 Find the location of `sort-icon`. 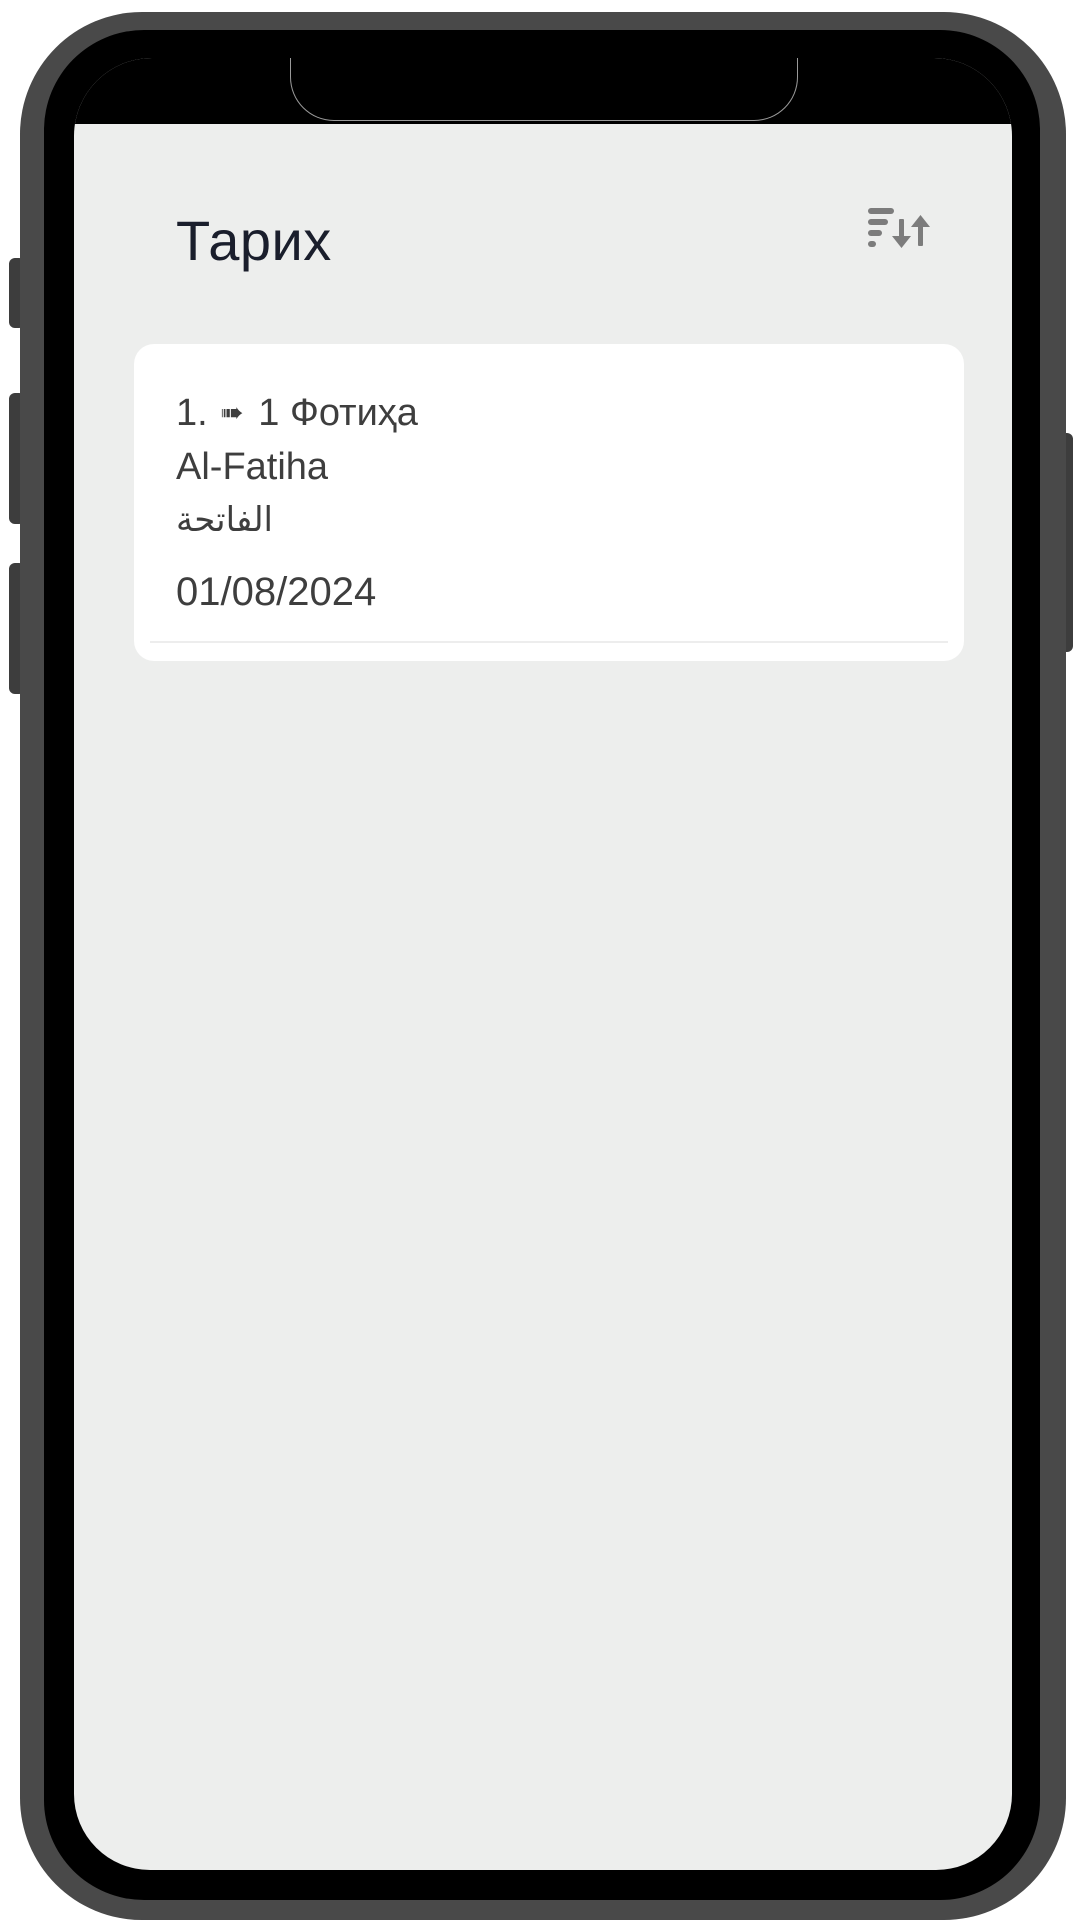

sort-icon is located at coordinates (899, 228).